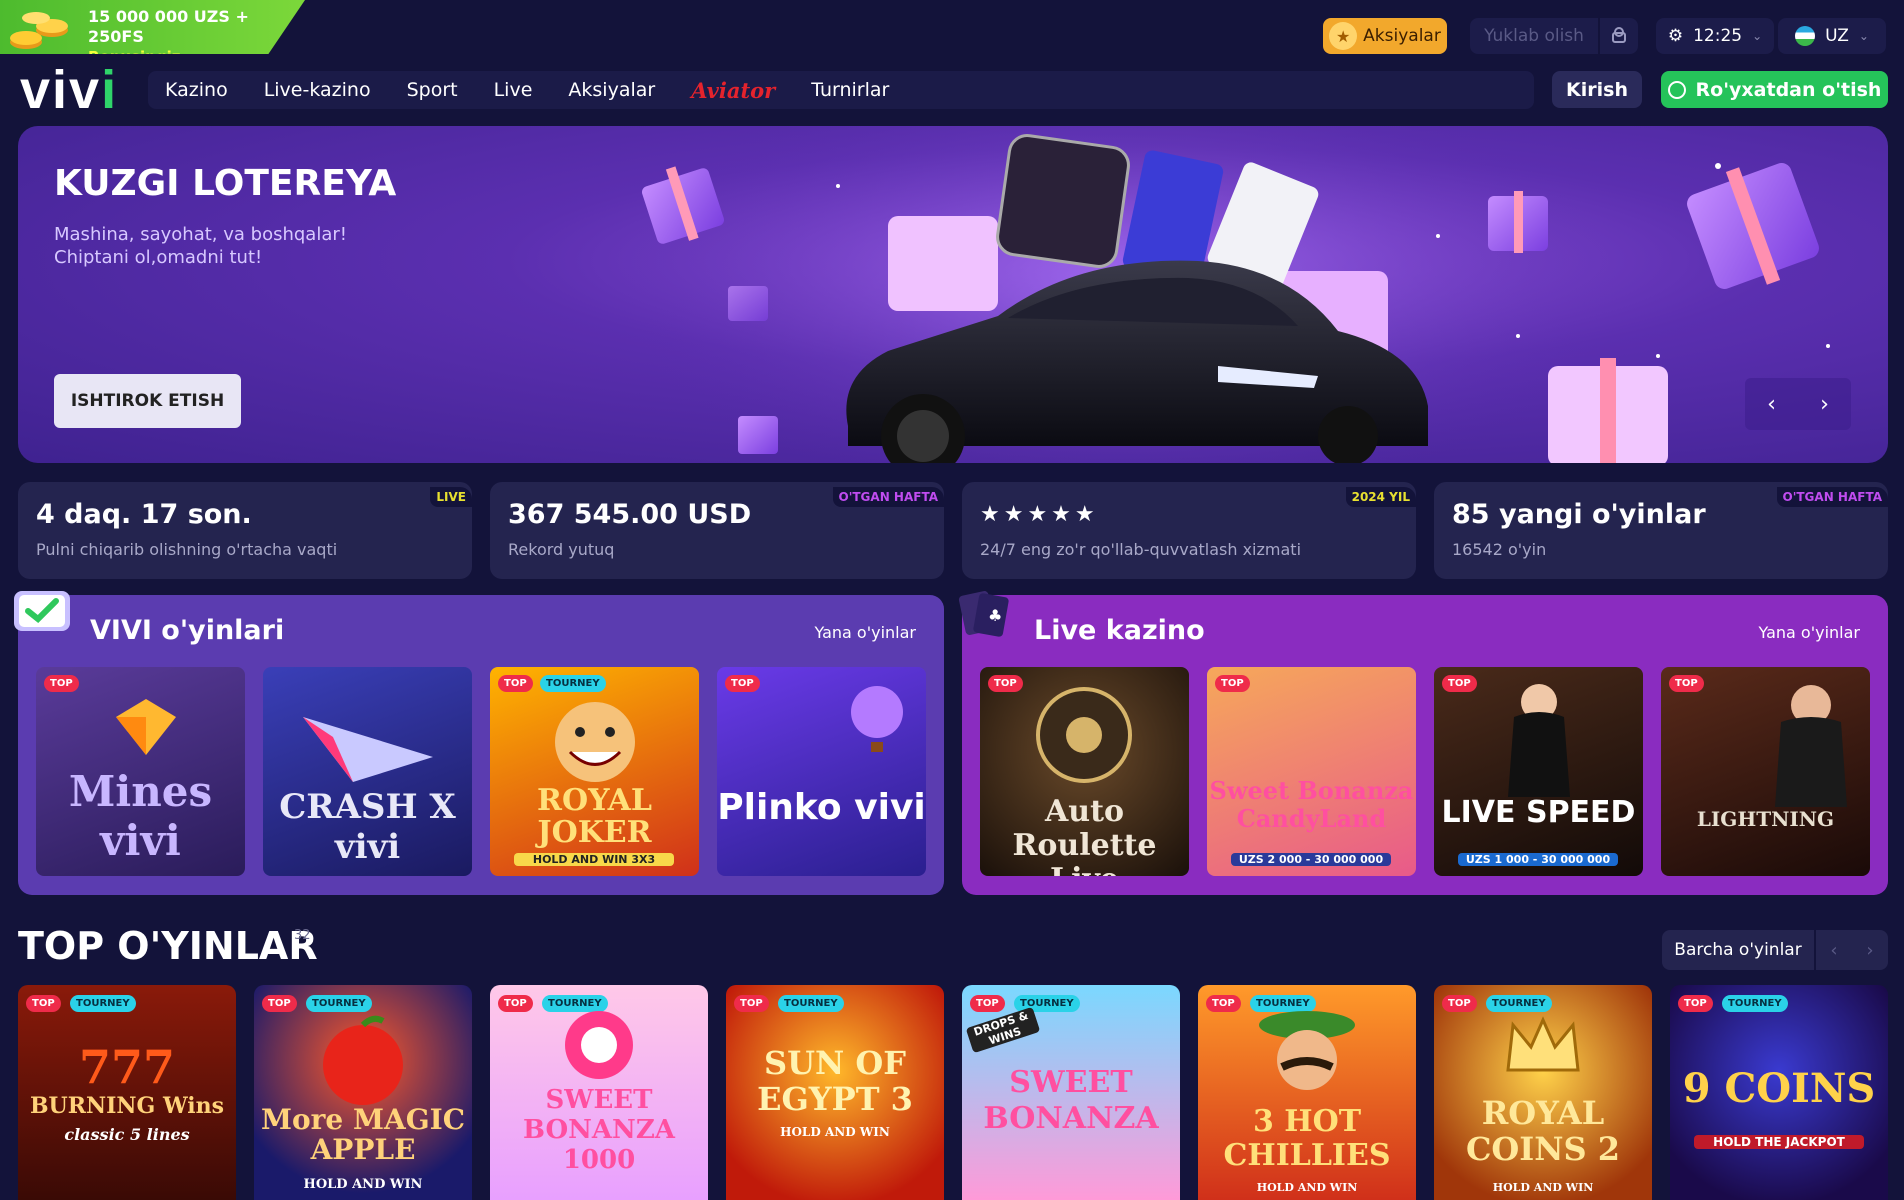  I want to click on login-button: Kirish, so click(1597, 89).